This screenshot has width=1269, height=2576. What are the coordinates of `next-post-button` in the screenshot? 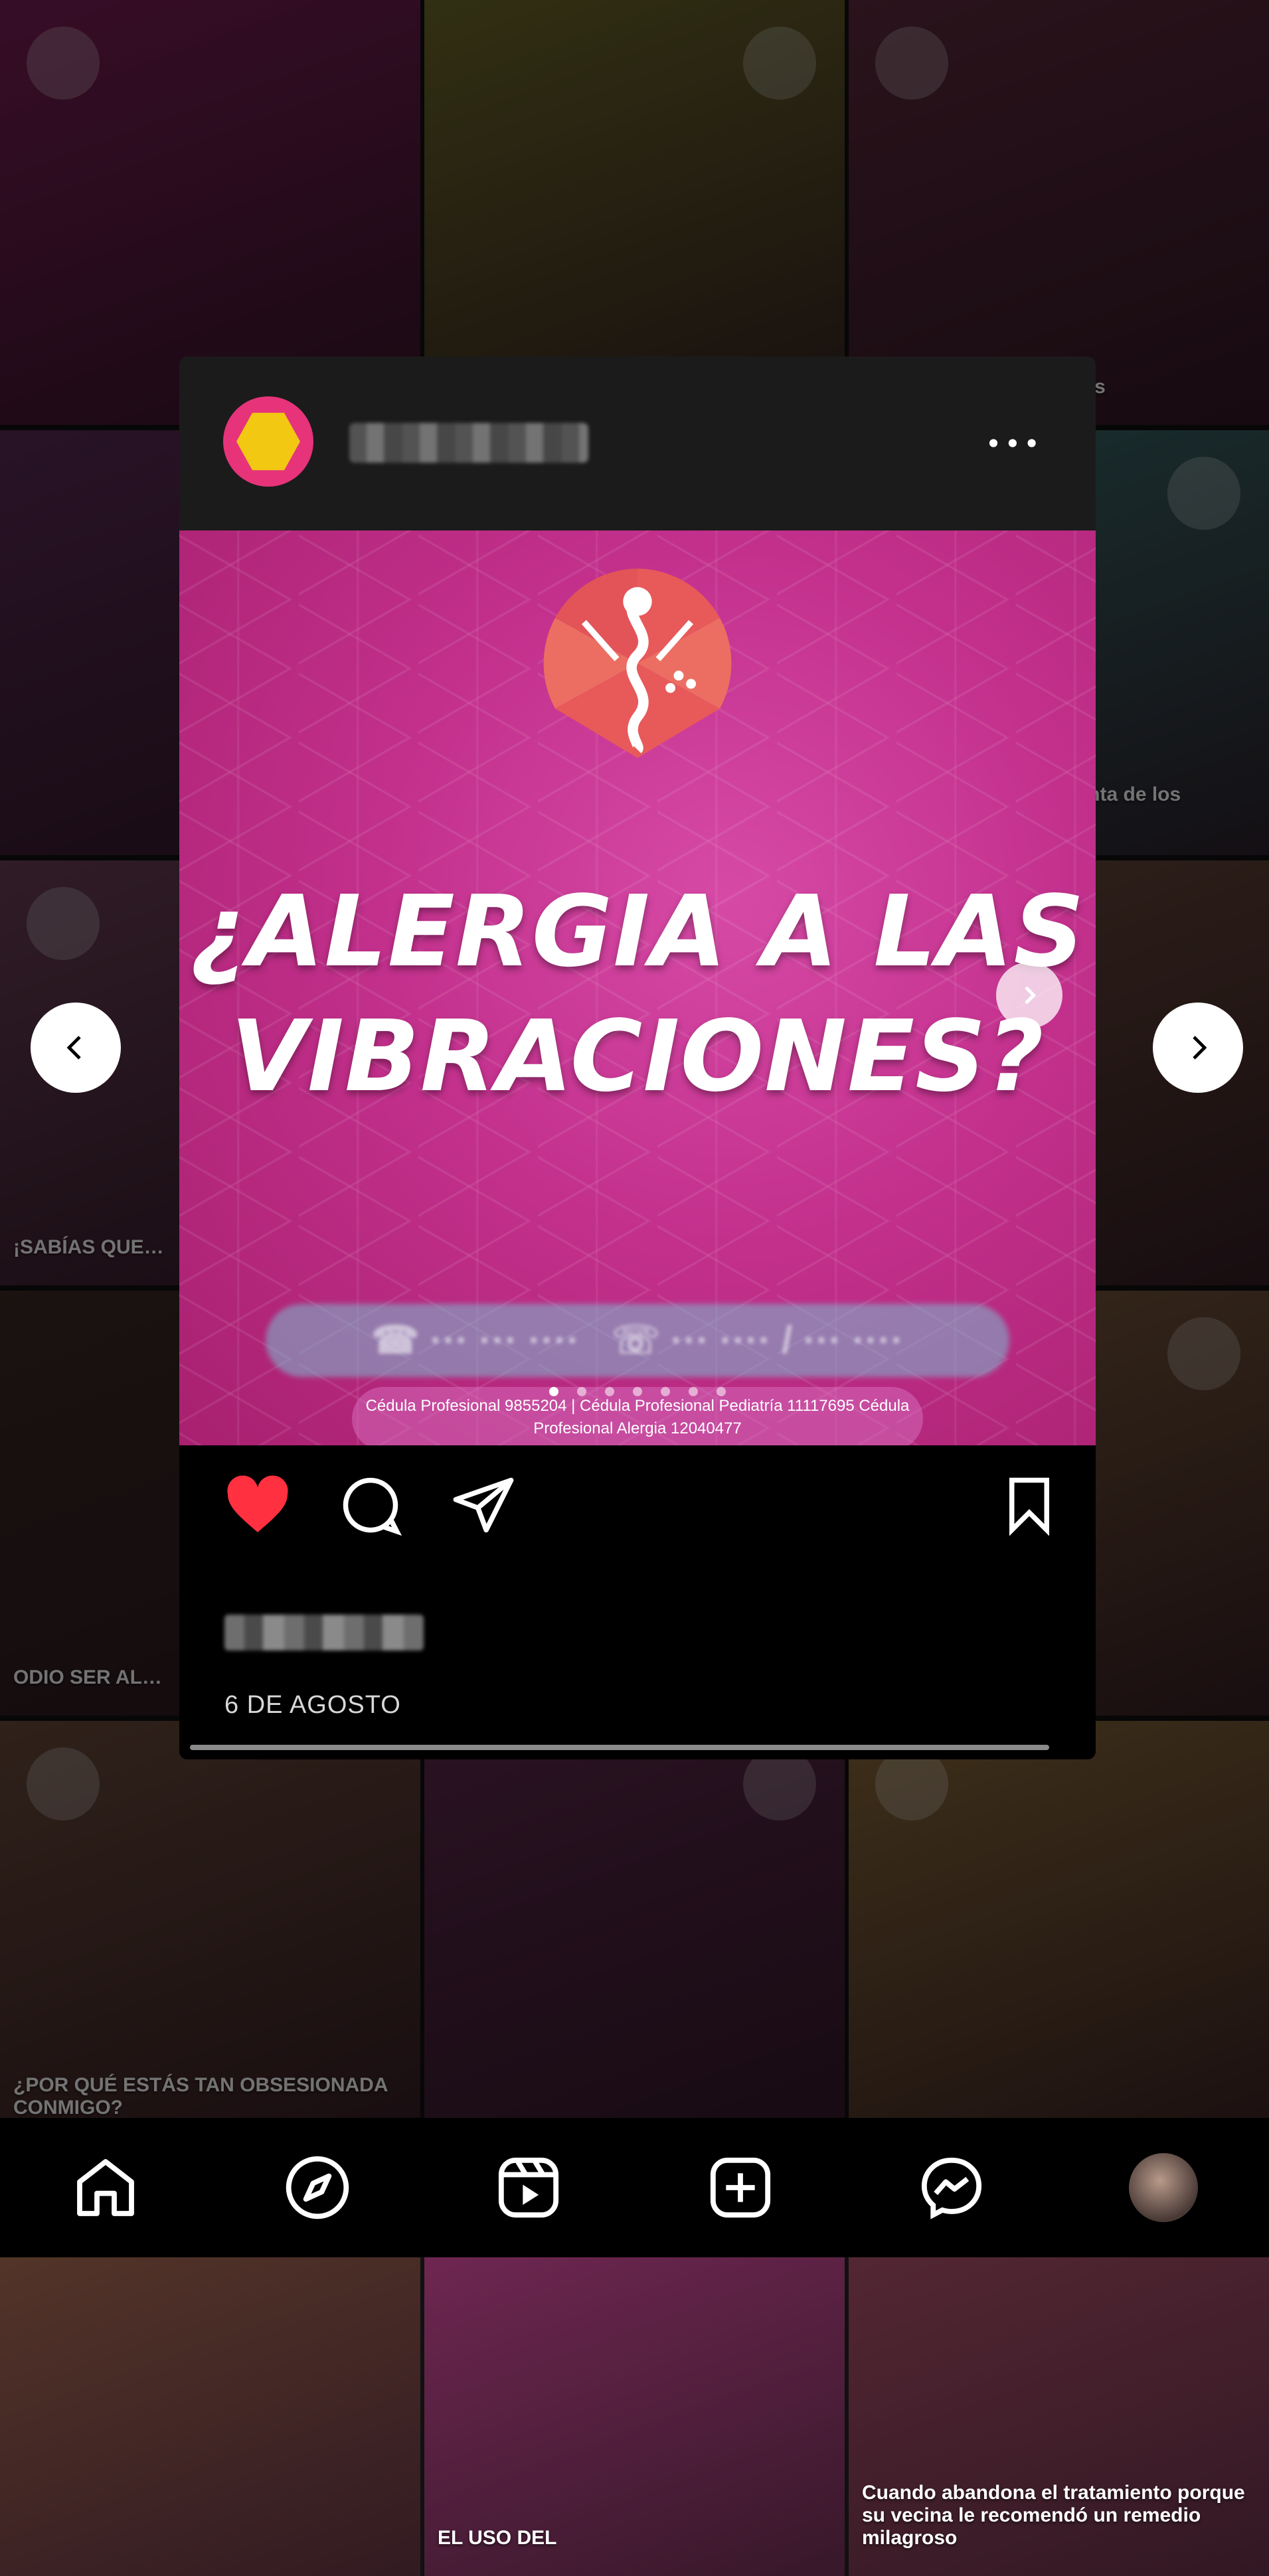 It's located at (1198, 1048).